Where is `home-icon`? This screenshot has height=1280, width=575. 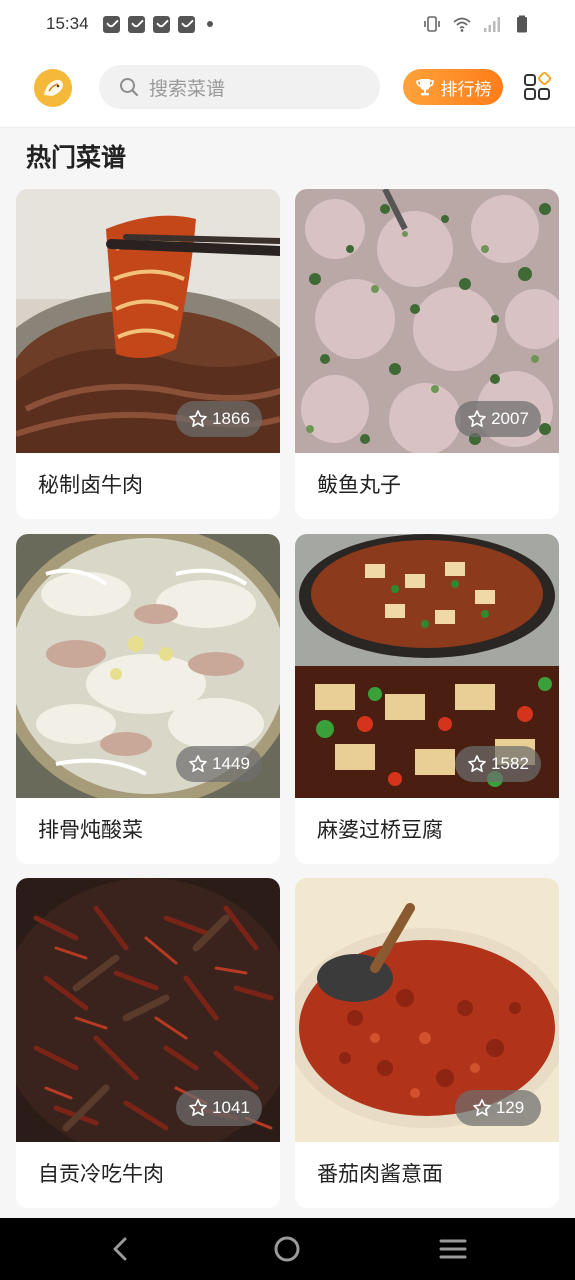
home-icon is located at coordinates (287, 1249).